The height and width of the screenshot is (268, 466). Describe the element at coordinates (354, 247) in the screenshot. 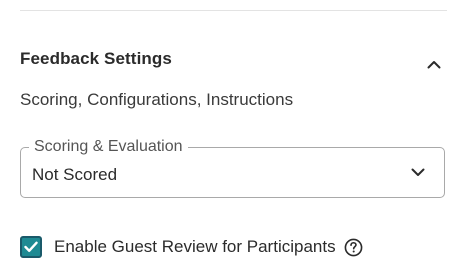

I see `question-circle-icon` at that location.